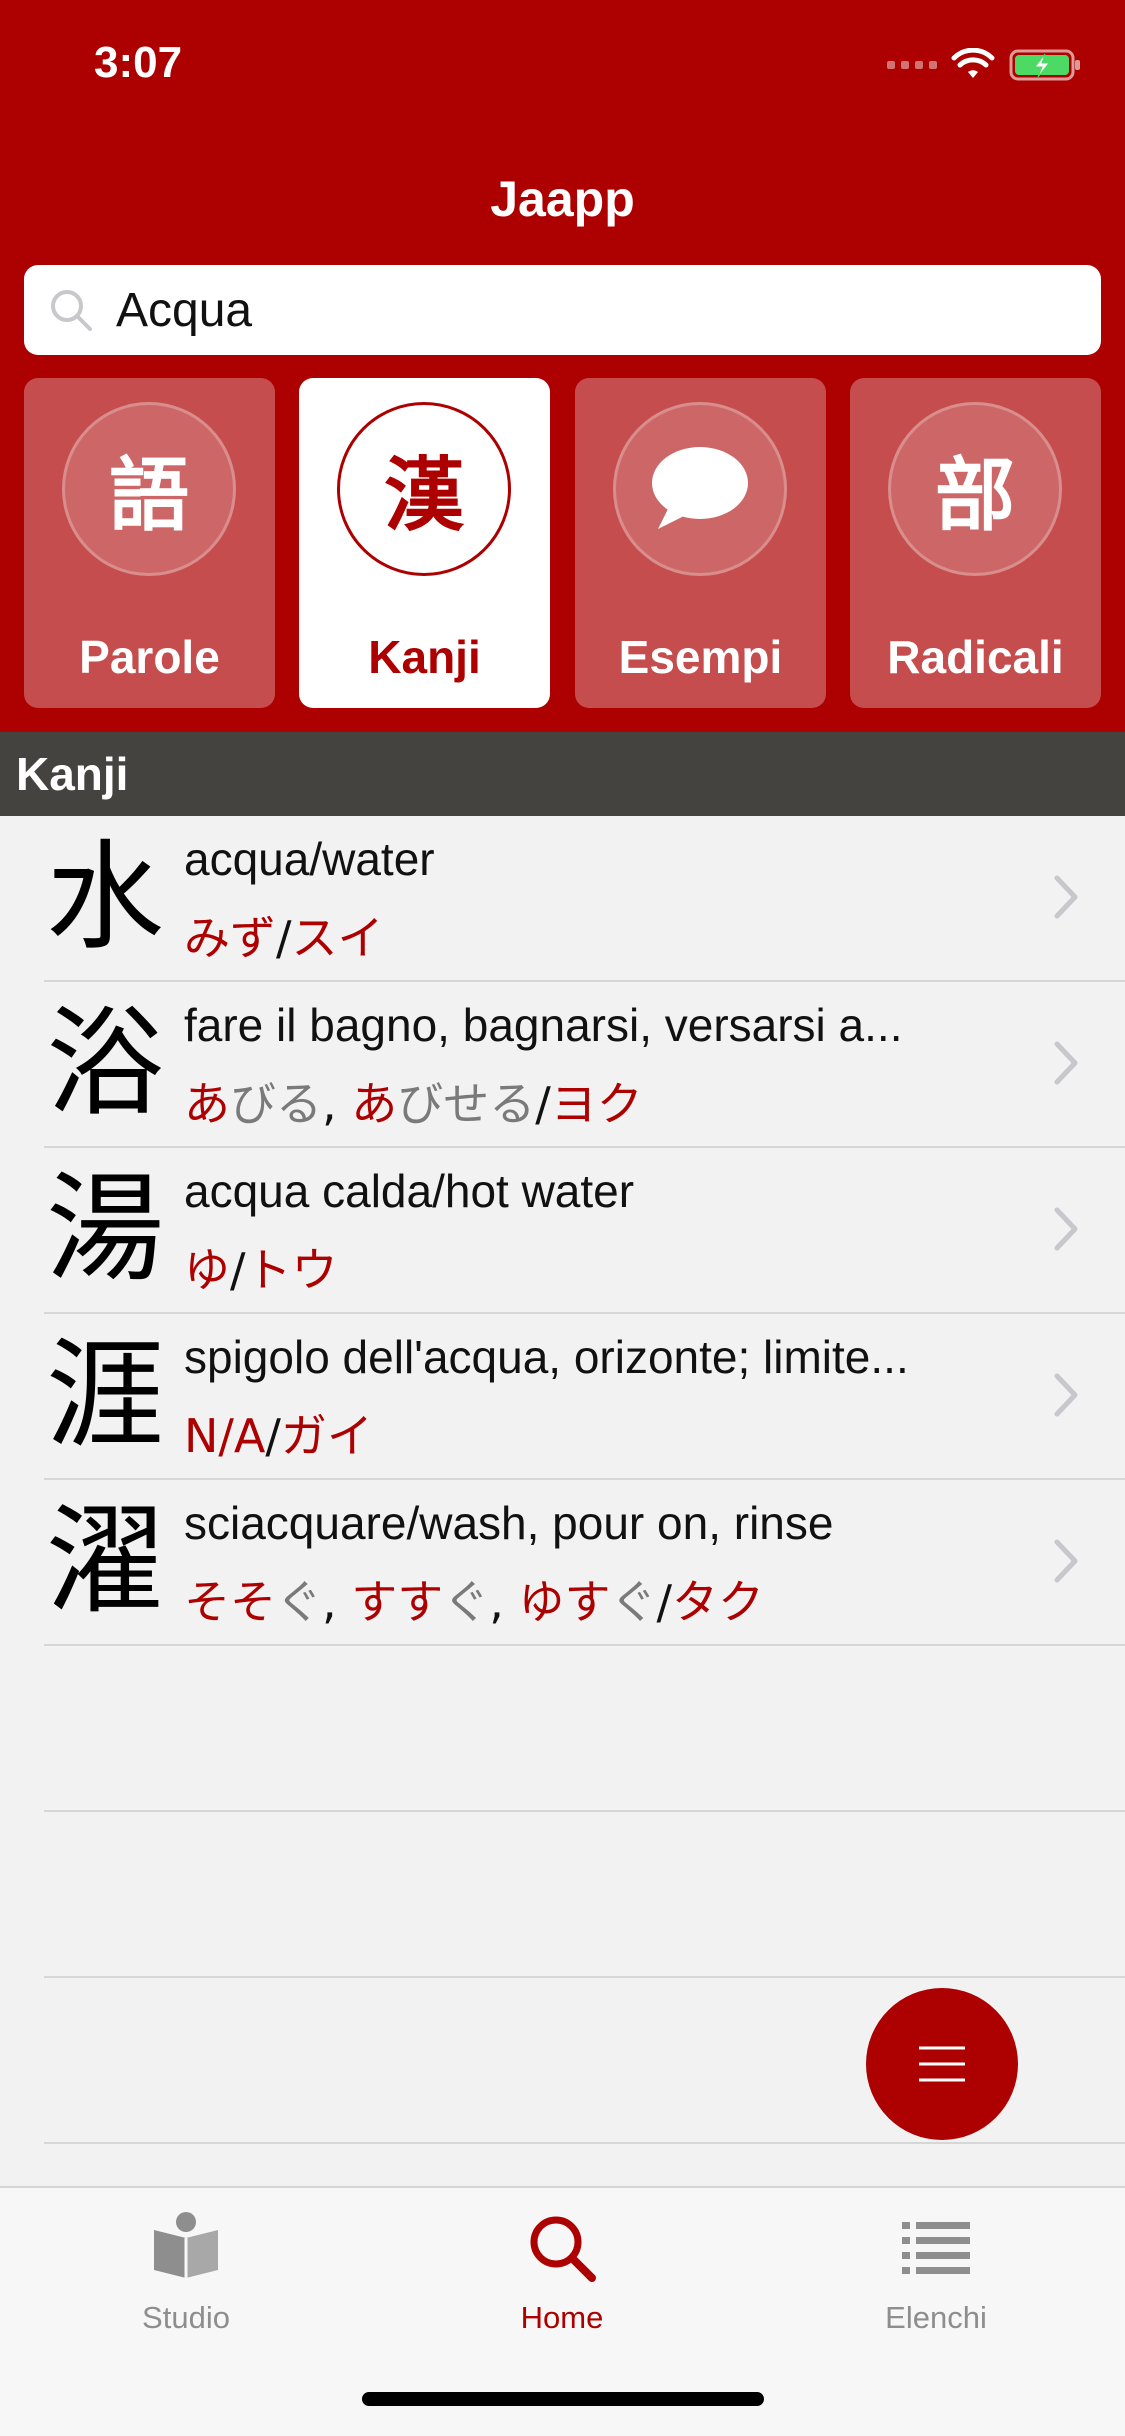 The width and height of the screenshot is (1125, 2436). I want to click on kun-reading-part: そそ, so click(230, 1602).